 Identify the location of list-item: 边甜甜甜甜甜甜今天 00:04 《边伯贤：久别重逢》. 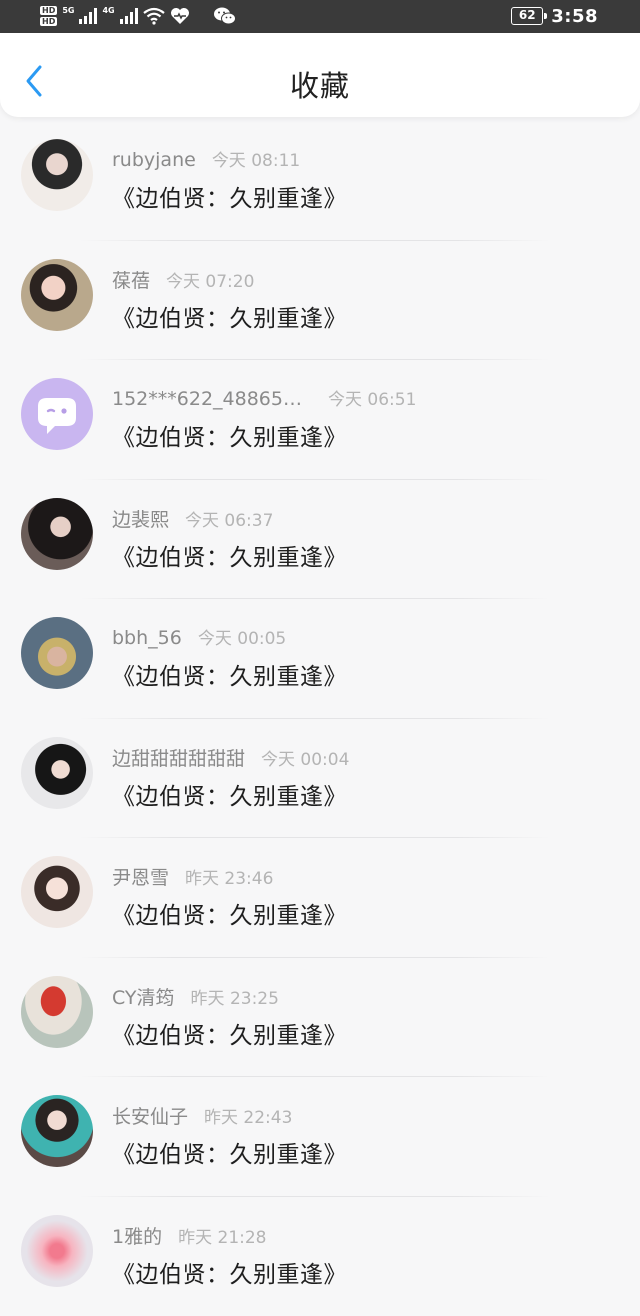
(320, 779).